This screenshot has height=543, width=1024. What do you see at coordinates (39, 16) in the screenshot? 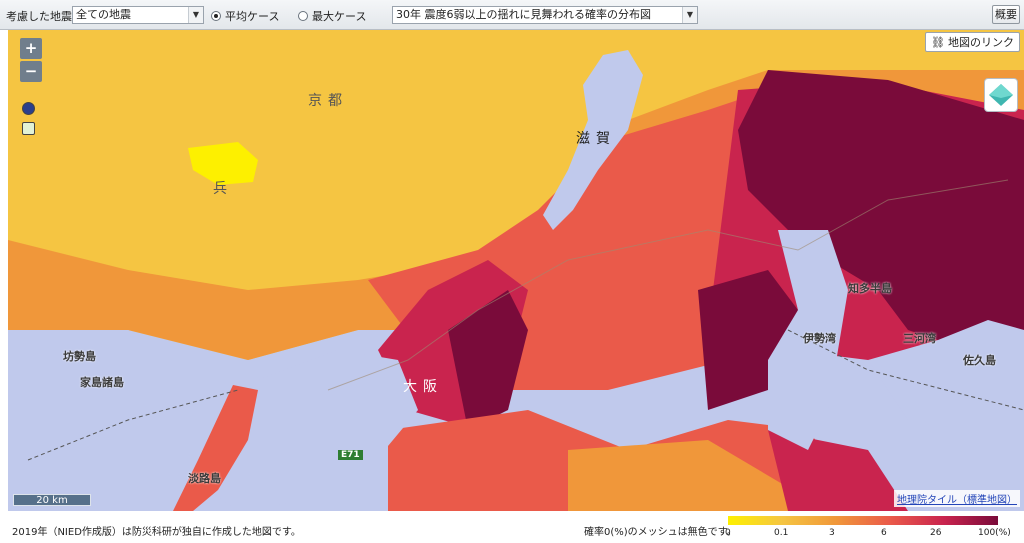
I see `fault-label: 考慮した地震` at bounding box center [39, 16].